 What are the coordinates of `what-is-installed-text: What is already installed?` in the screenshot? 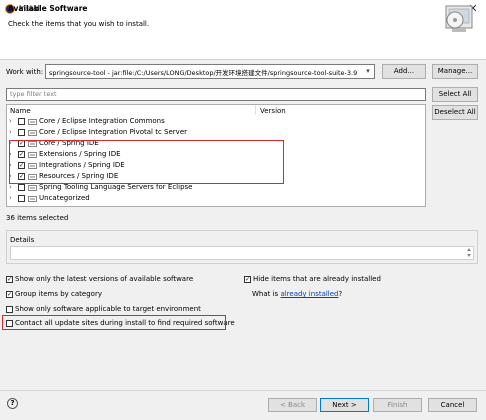 It's located at (297, 294).